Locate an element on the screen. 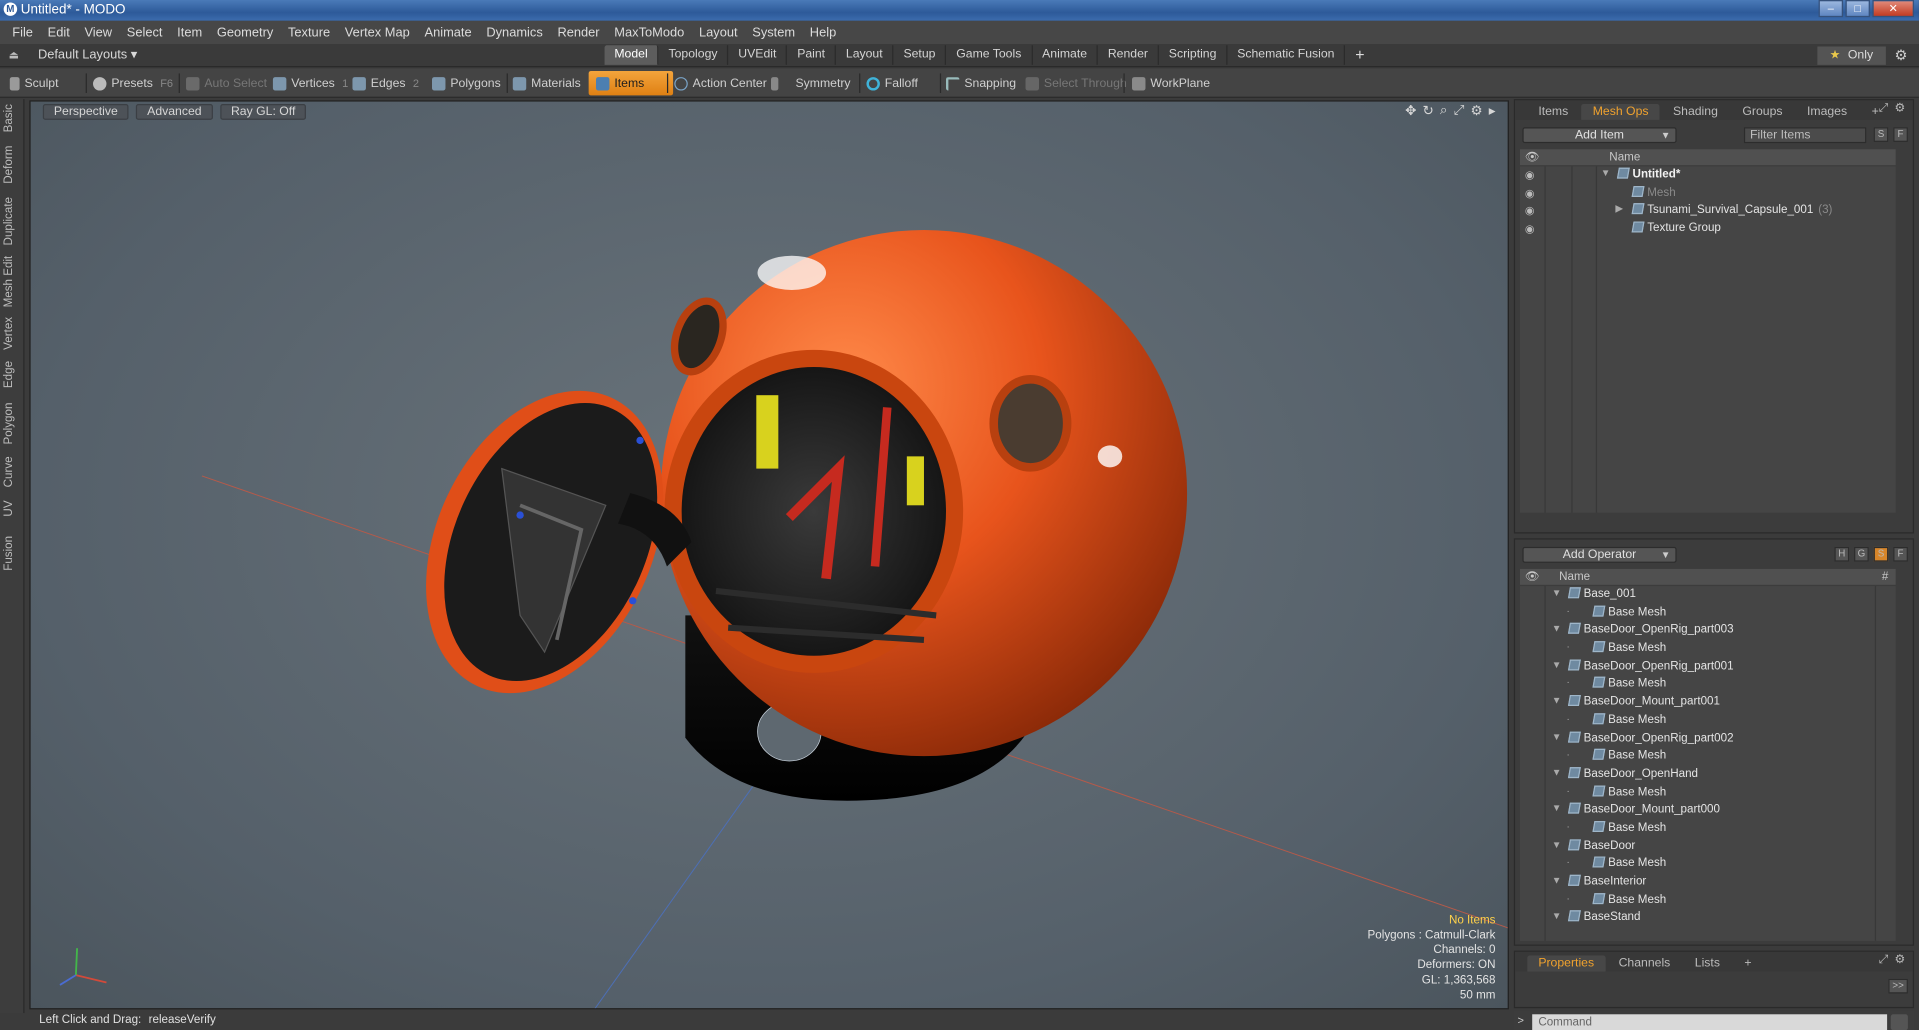 The image size is (1919, 1030). expand-twirl-icon: ▶ is located at coordinates (1619, 209).